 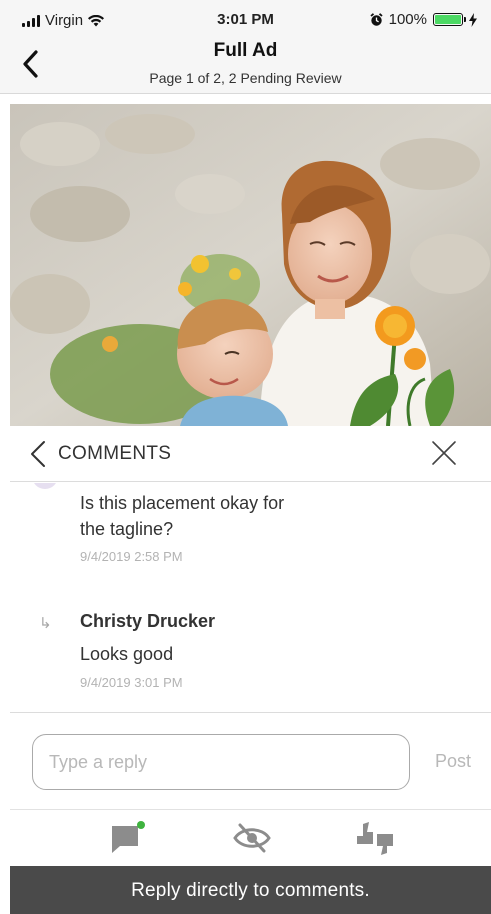 I want to click on status-right: 100%, so click(x=423, y=19).